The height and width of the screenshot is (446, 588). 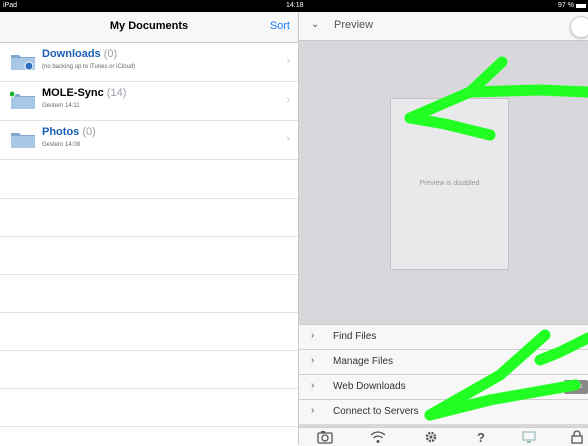 I want to click on document-subtitle: Gestern 14:08, so click(x=61, y=145).